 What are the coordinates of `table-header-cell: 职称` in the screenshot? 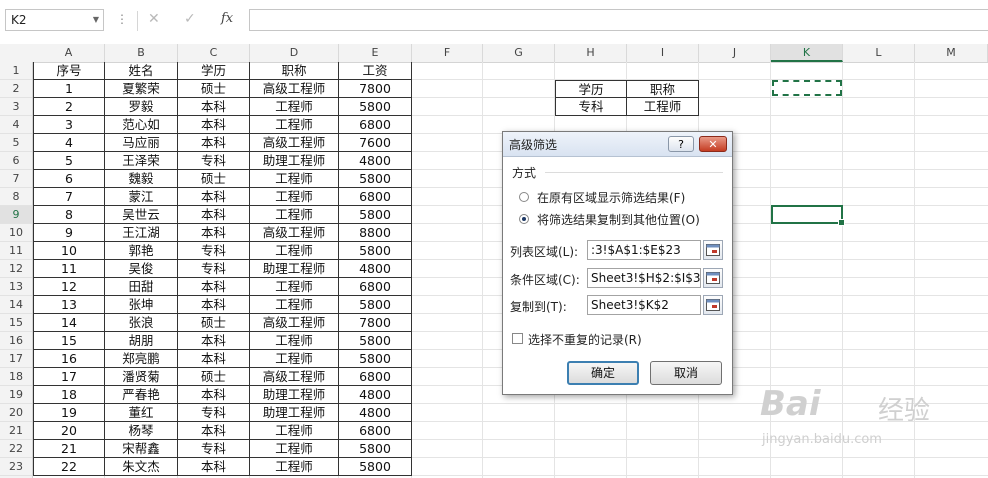 It's located at (294, 71).